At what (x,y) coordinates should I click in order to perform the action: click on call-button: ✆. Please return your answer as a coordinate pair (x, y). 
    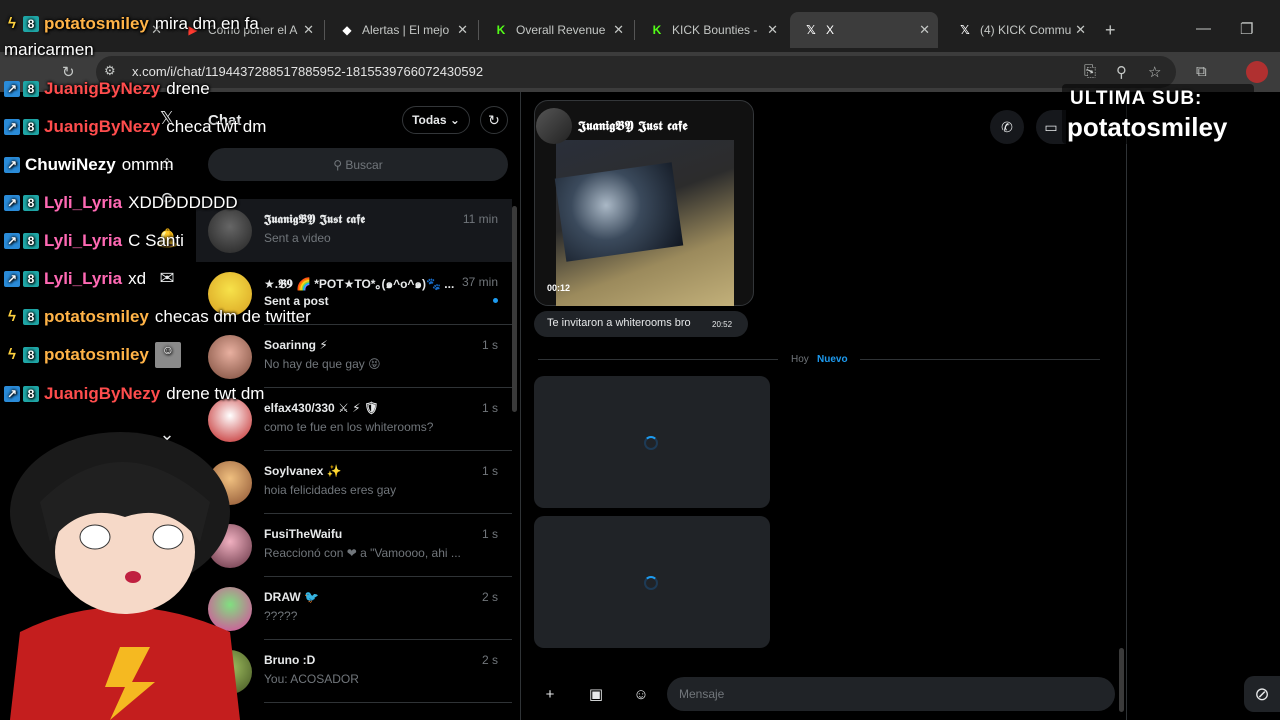
    Looking at the image, I should click on (1007, 127).